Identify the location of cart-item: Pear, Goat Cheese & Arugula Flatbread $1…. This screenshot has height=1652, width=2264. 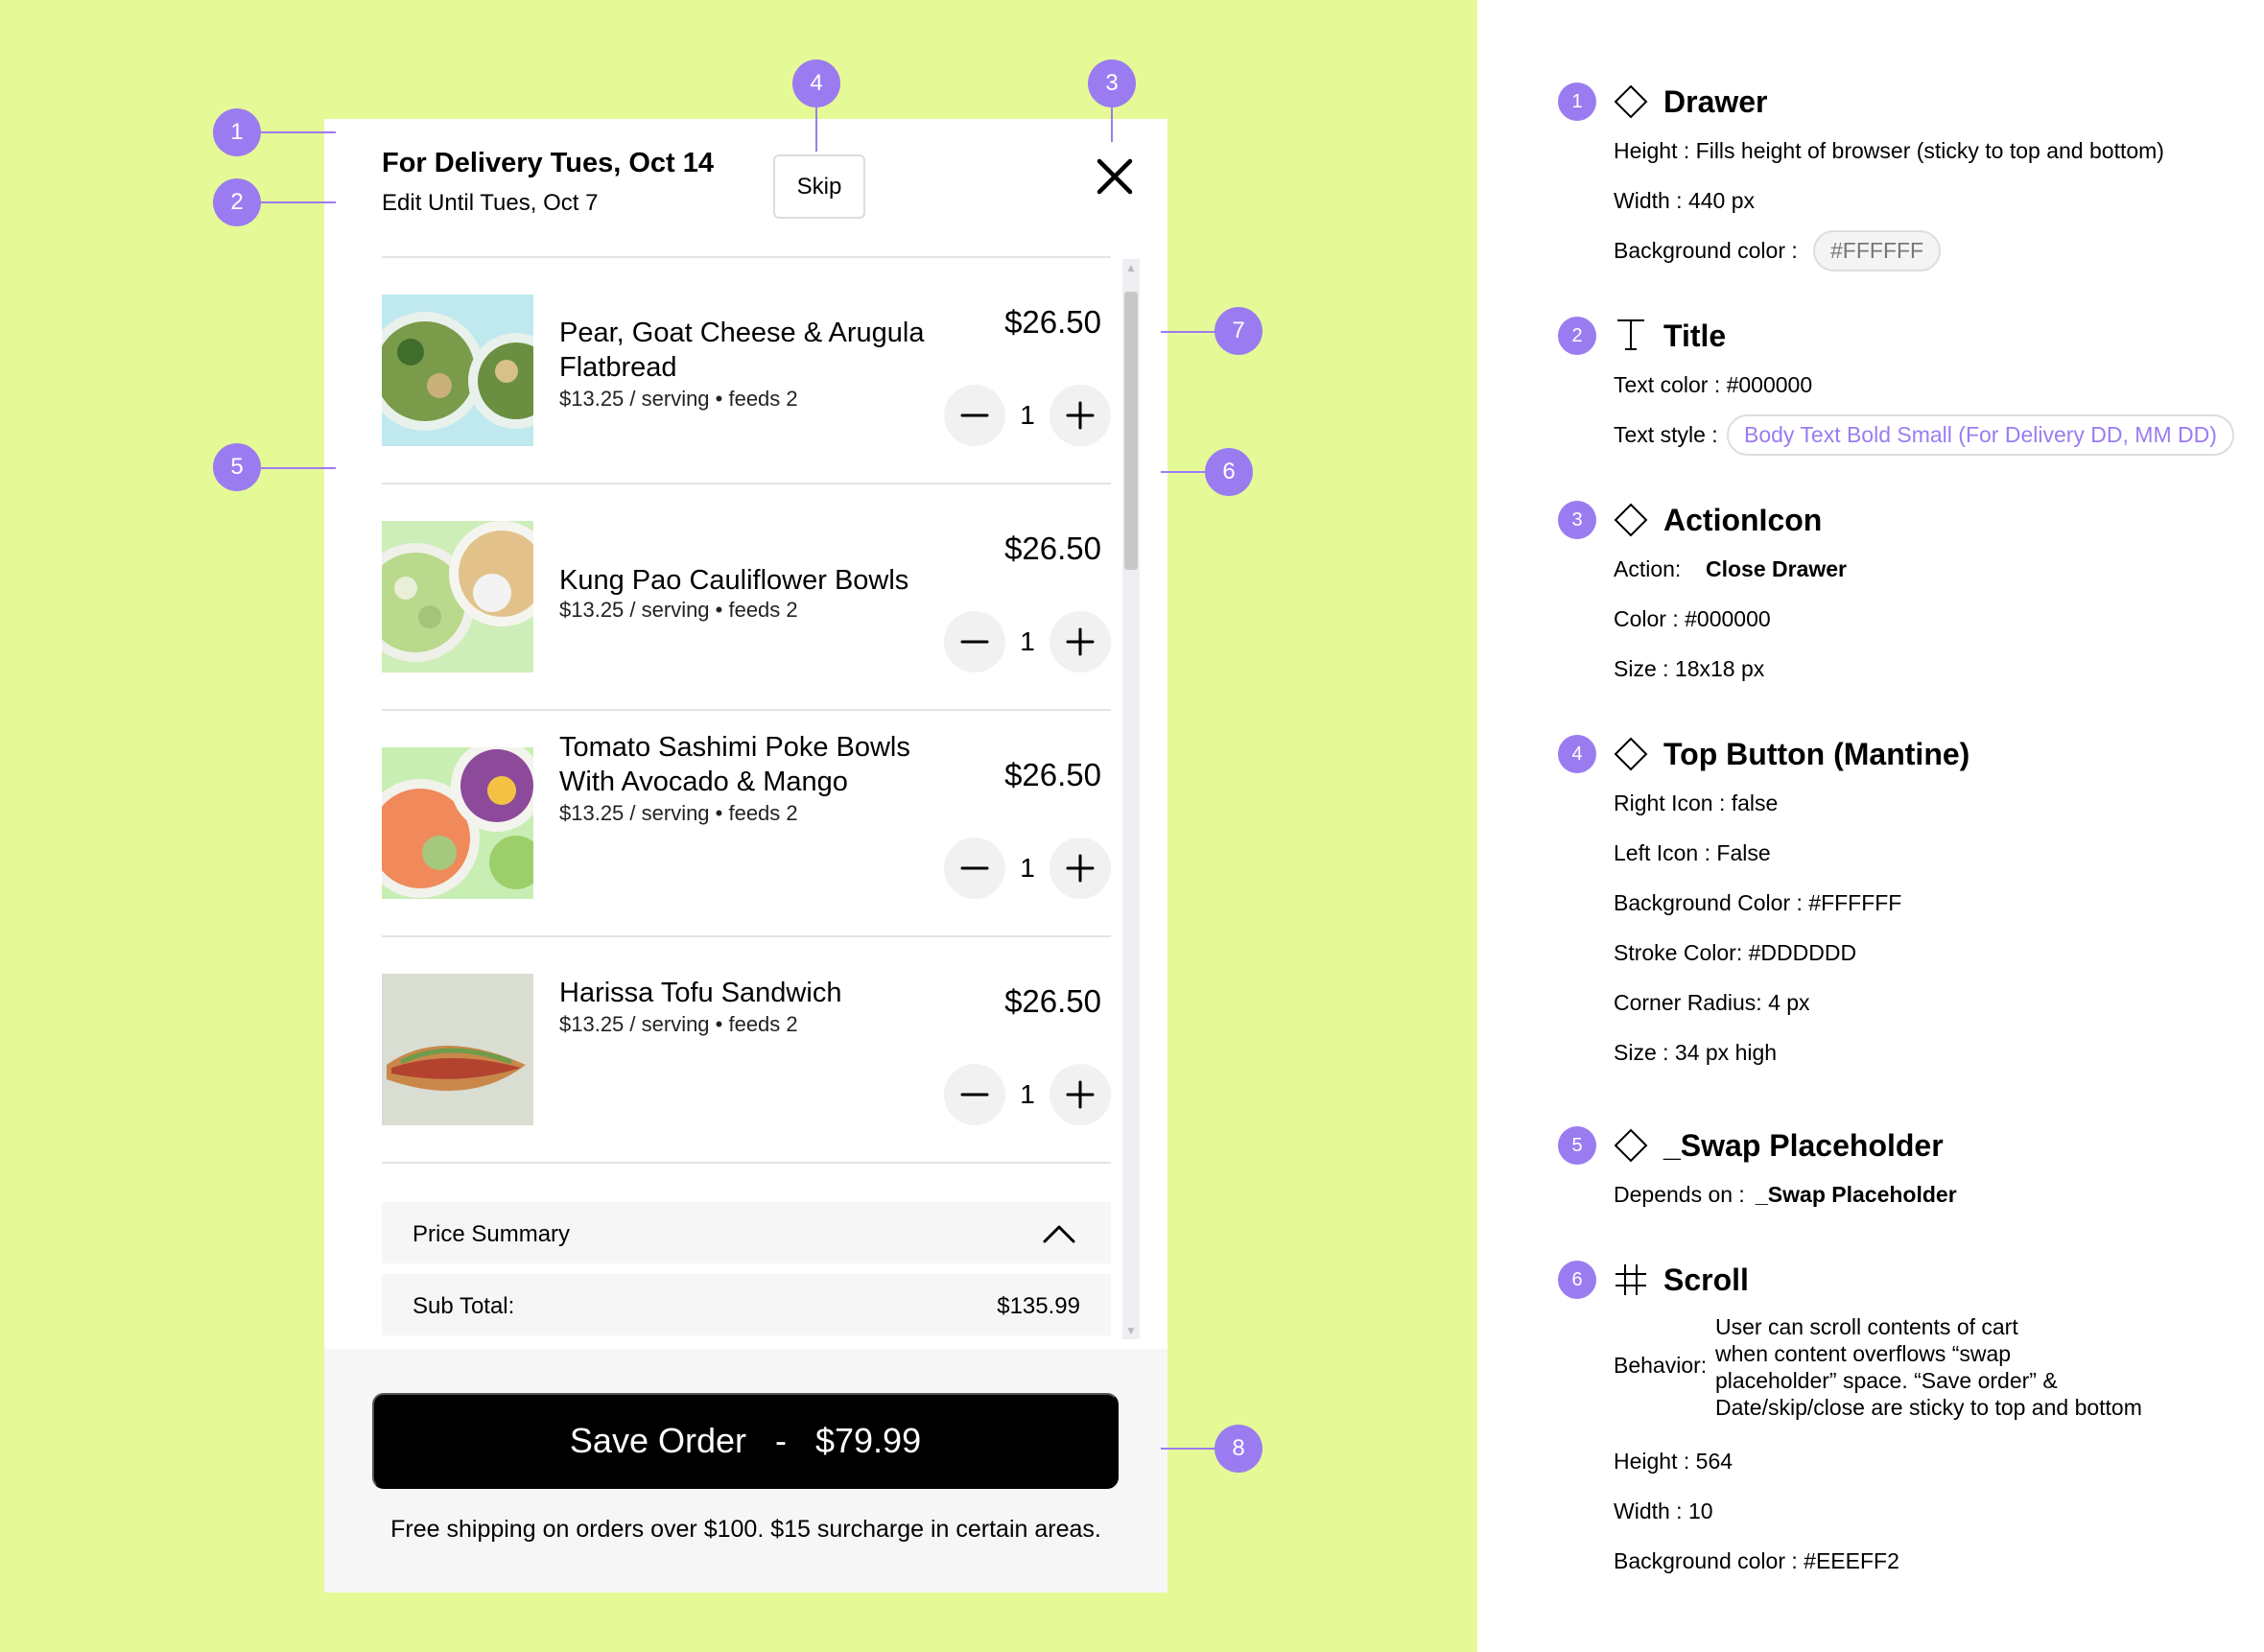
(746, 369).